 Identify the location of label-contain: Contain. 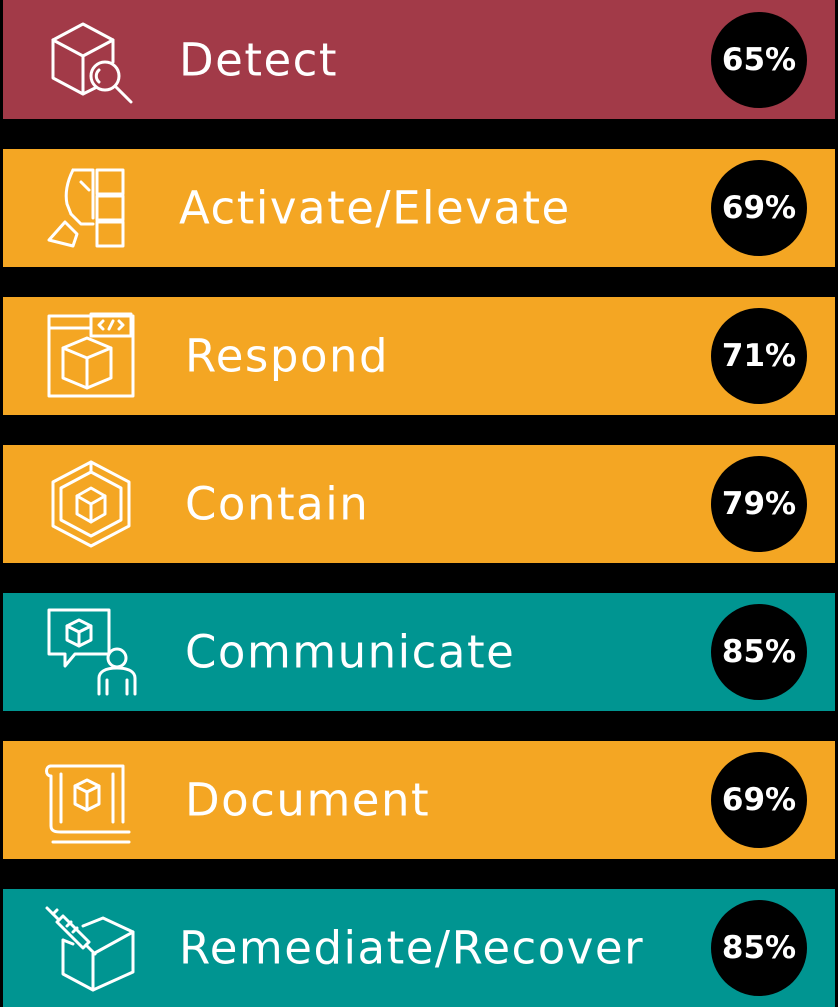
(277, 504).